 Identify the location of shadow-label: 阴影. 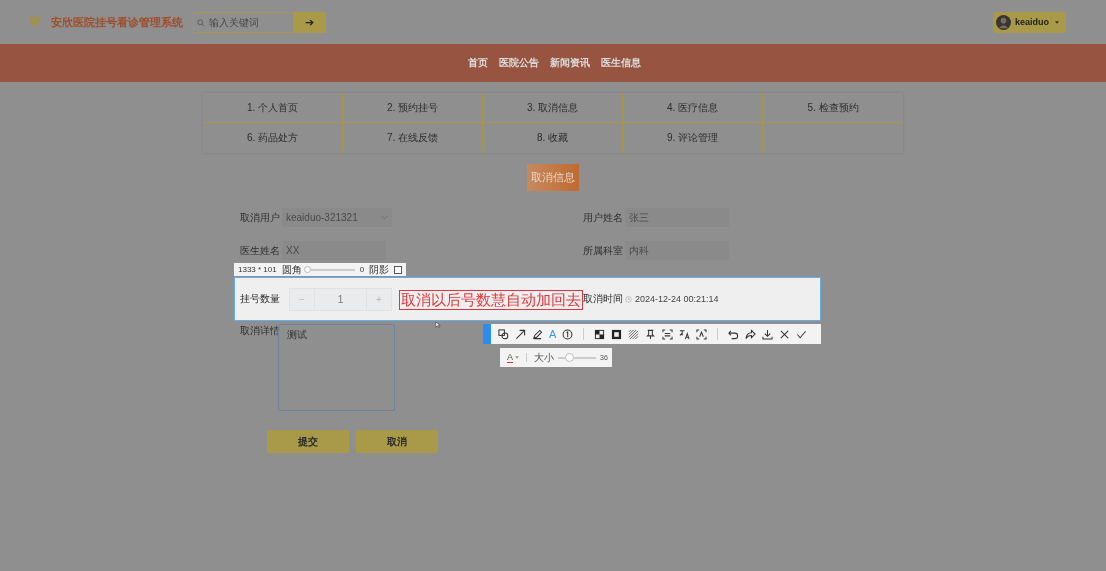
(379, 269).